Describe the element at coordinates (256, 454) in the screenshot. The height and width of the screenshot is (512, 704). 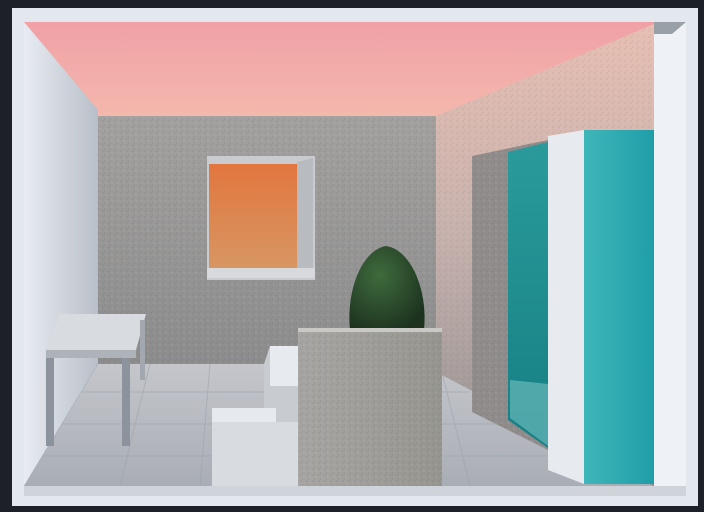
I see `step-lower-face` at that location.